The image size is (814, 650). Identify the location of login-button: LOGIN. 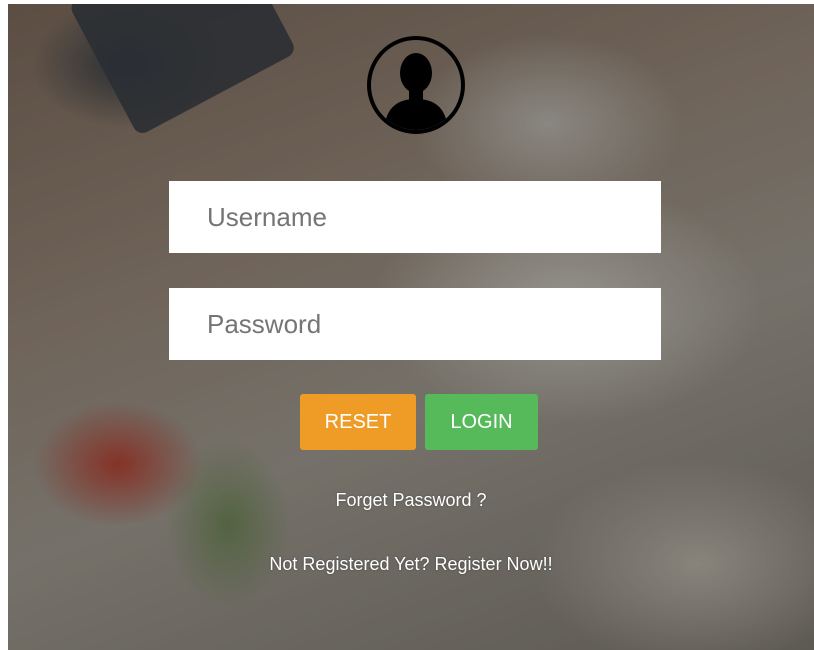
(481, 422).